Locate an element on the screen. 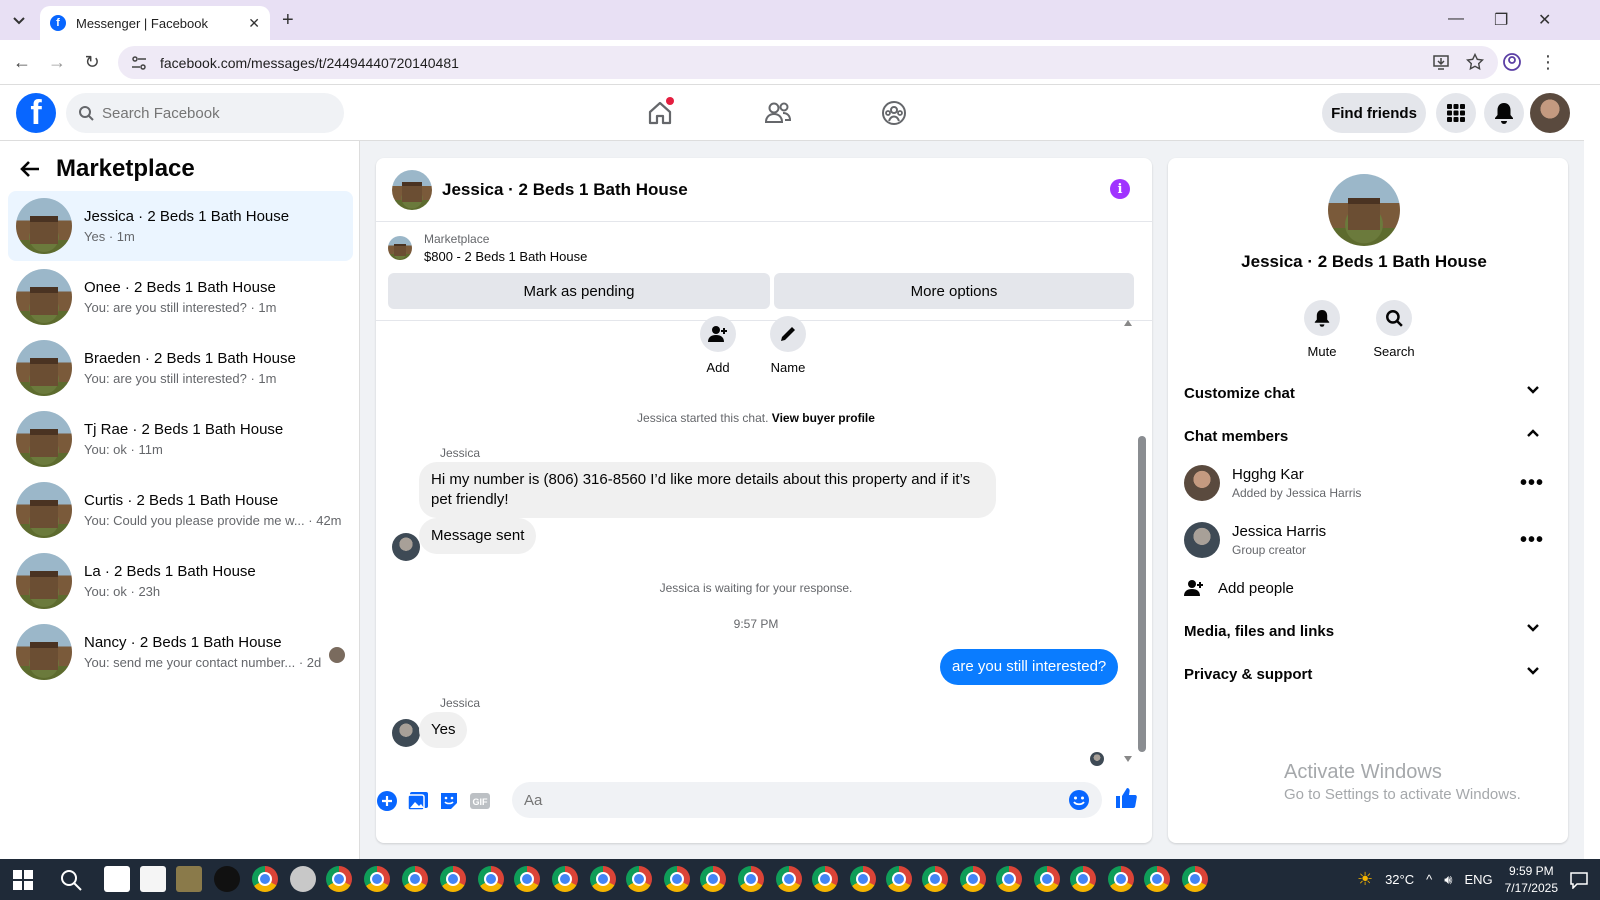 The width and height of the screenshot is (1600, 900). message-input is located at coordinates (784, 800).